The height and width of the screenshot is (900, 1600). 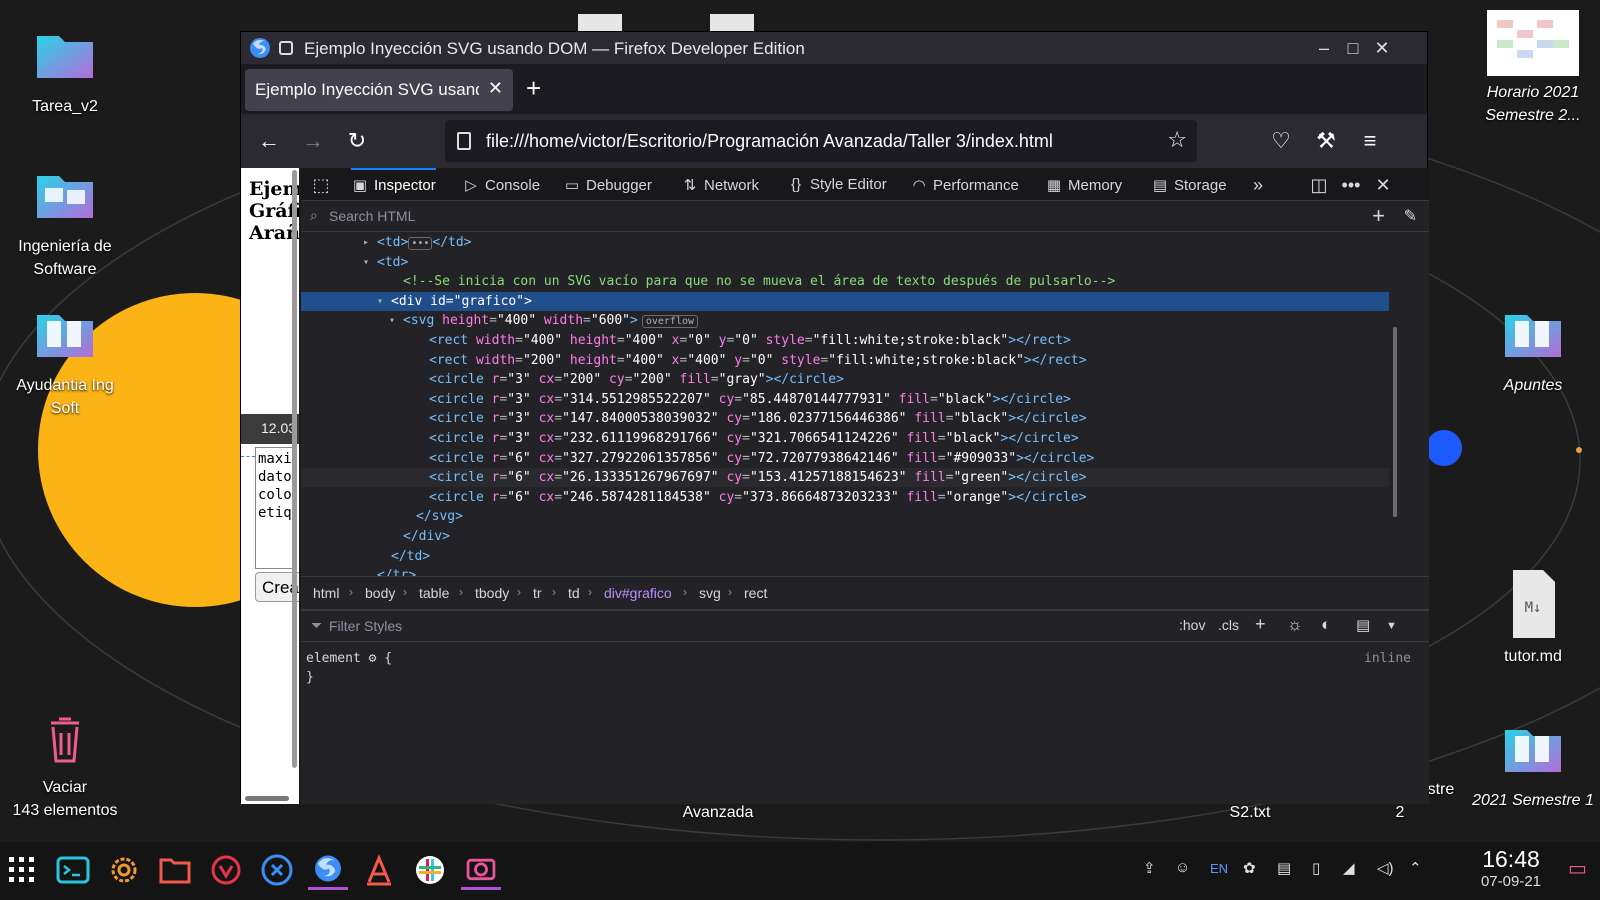 I want to click on clock: 16:48 07-09-21, so click(x=1511, y=868).